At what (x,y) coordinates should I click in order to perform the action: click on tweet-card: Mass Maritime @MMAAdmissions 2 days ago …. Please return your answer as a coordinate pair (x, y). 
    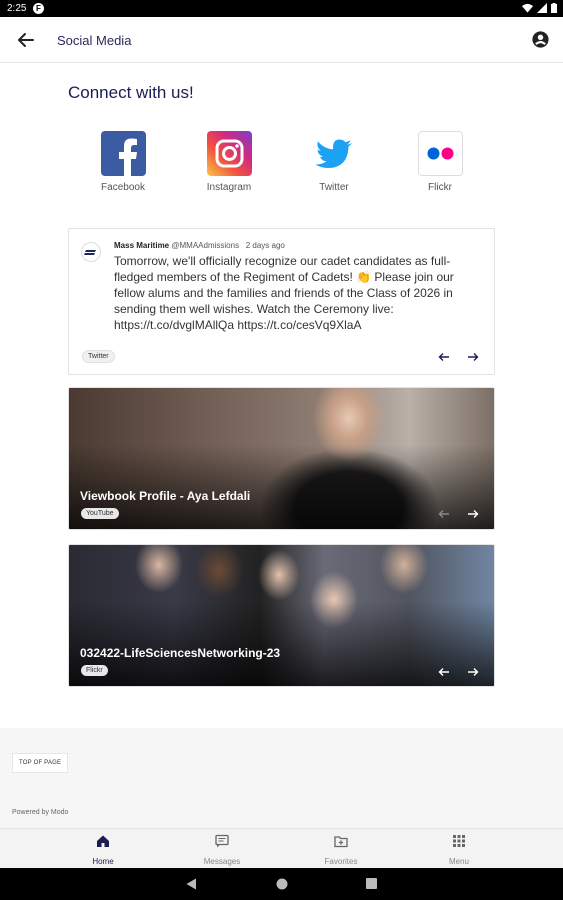
    Looking at the image, I should click on (281, 301).